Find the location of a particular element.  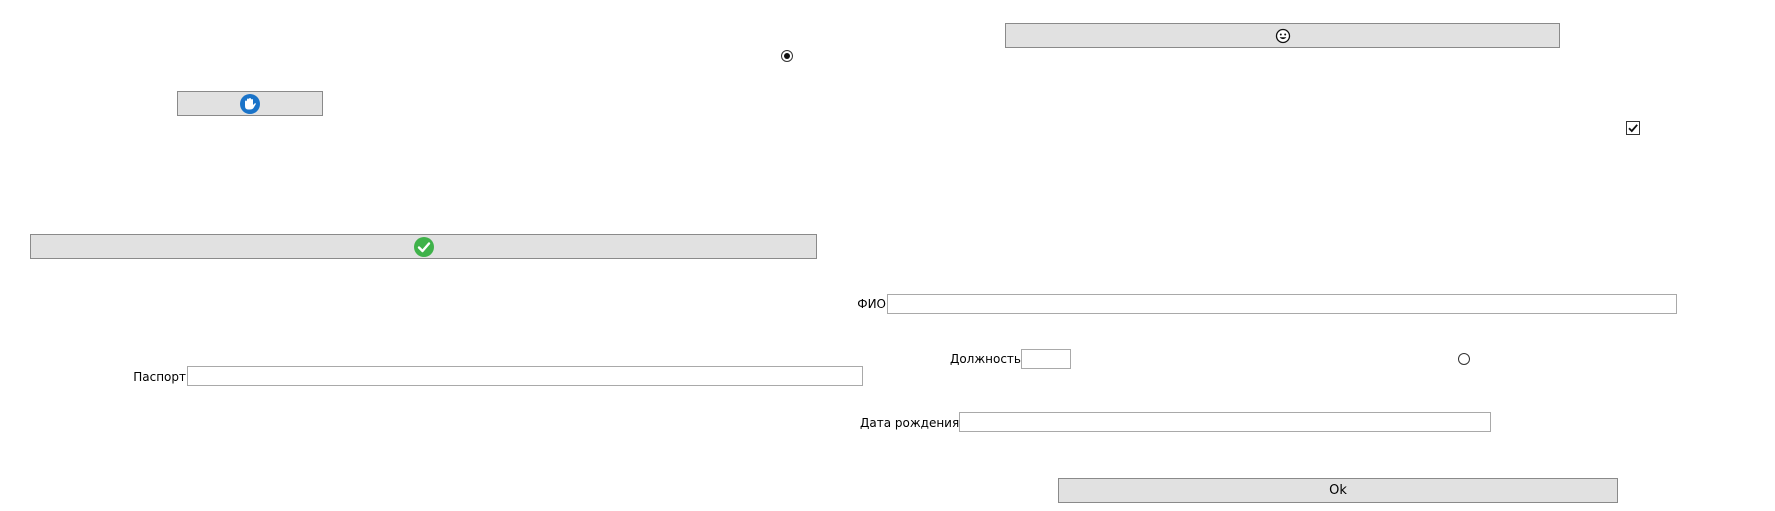

passport-field is located at coordinates (525, 376).